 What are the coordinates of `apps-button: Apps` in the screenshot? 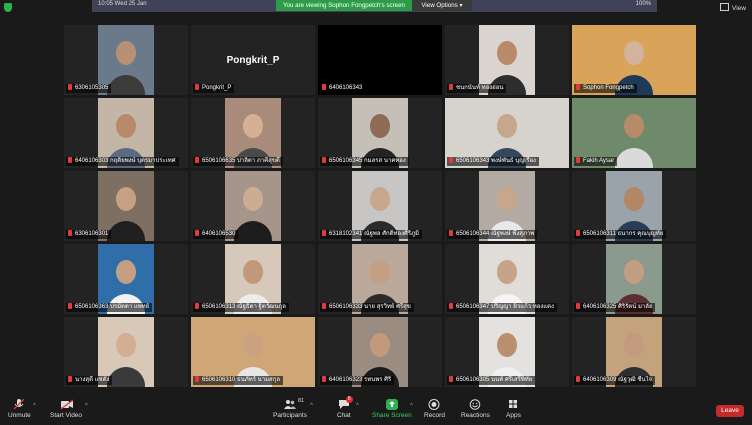 It's located at (513, 409).